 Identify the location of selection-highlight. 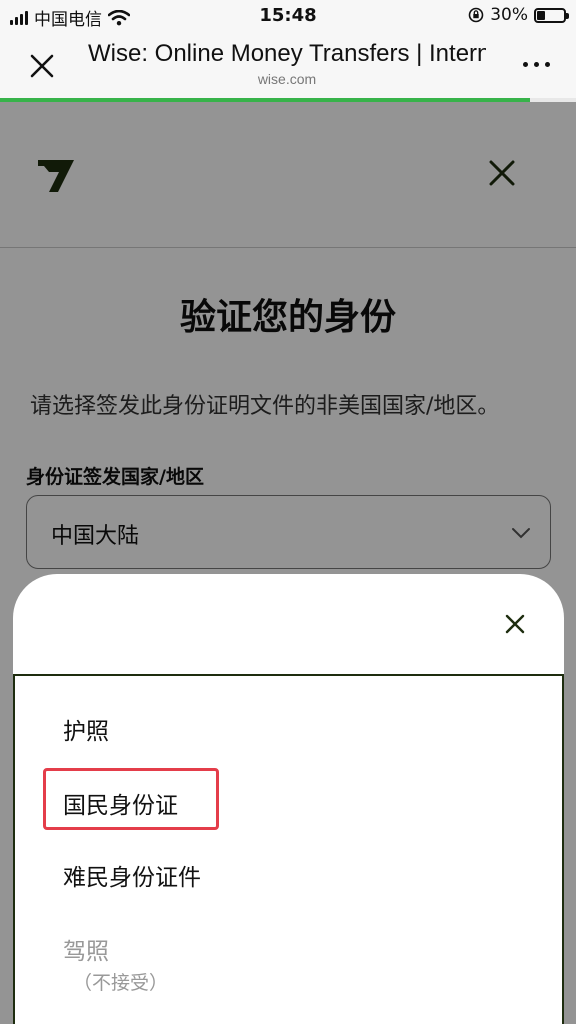
(131, 799).